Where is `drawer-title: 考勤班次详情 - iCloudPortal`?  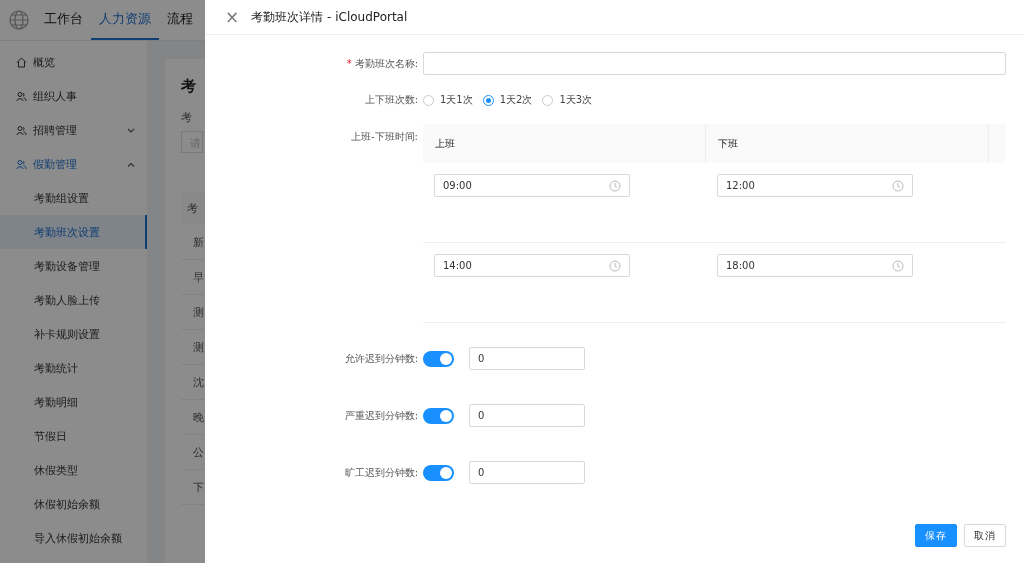 drawer-title: 考勤班次详情 - iCloudPortal is located at coordinates (329, 17).